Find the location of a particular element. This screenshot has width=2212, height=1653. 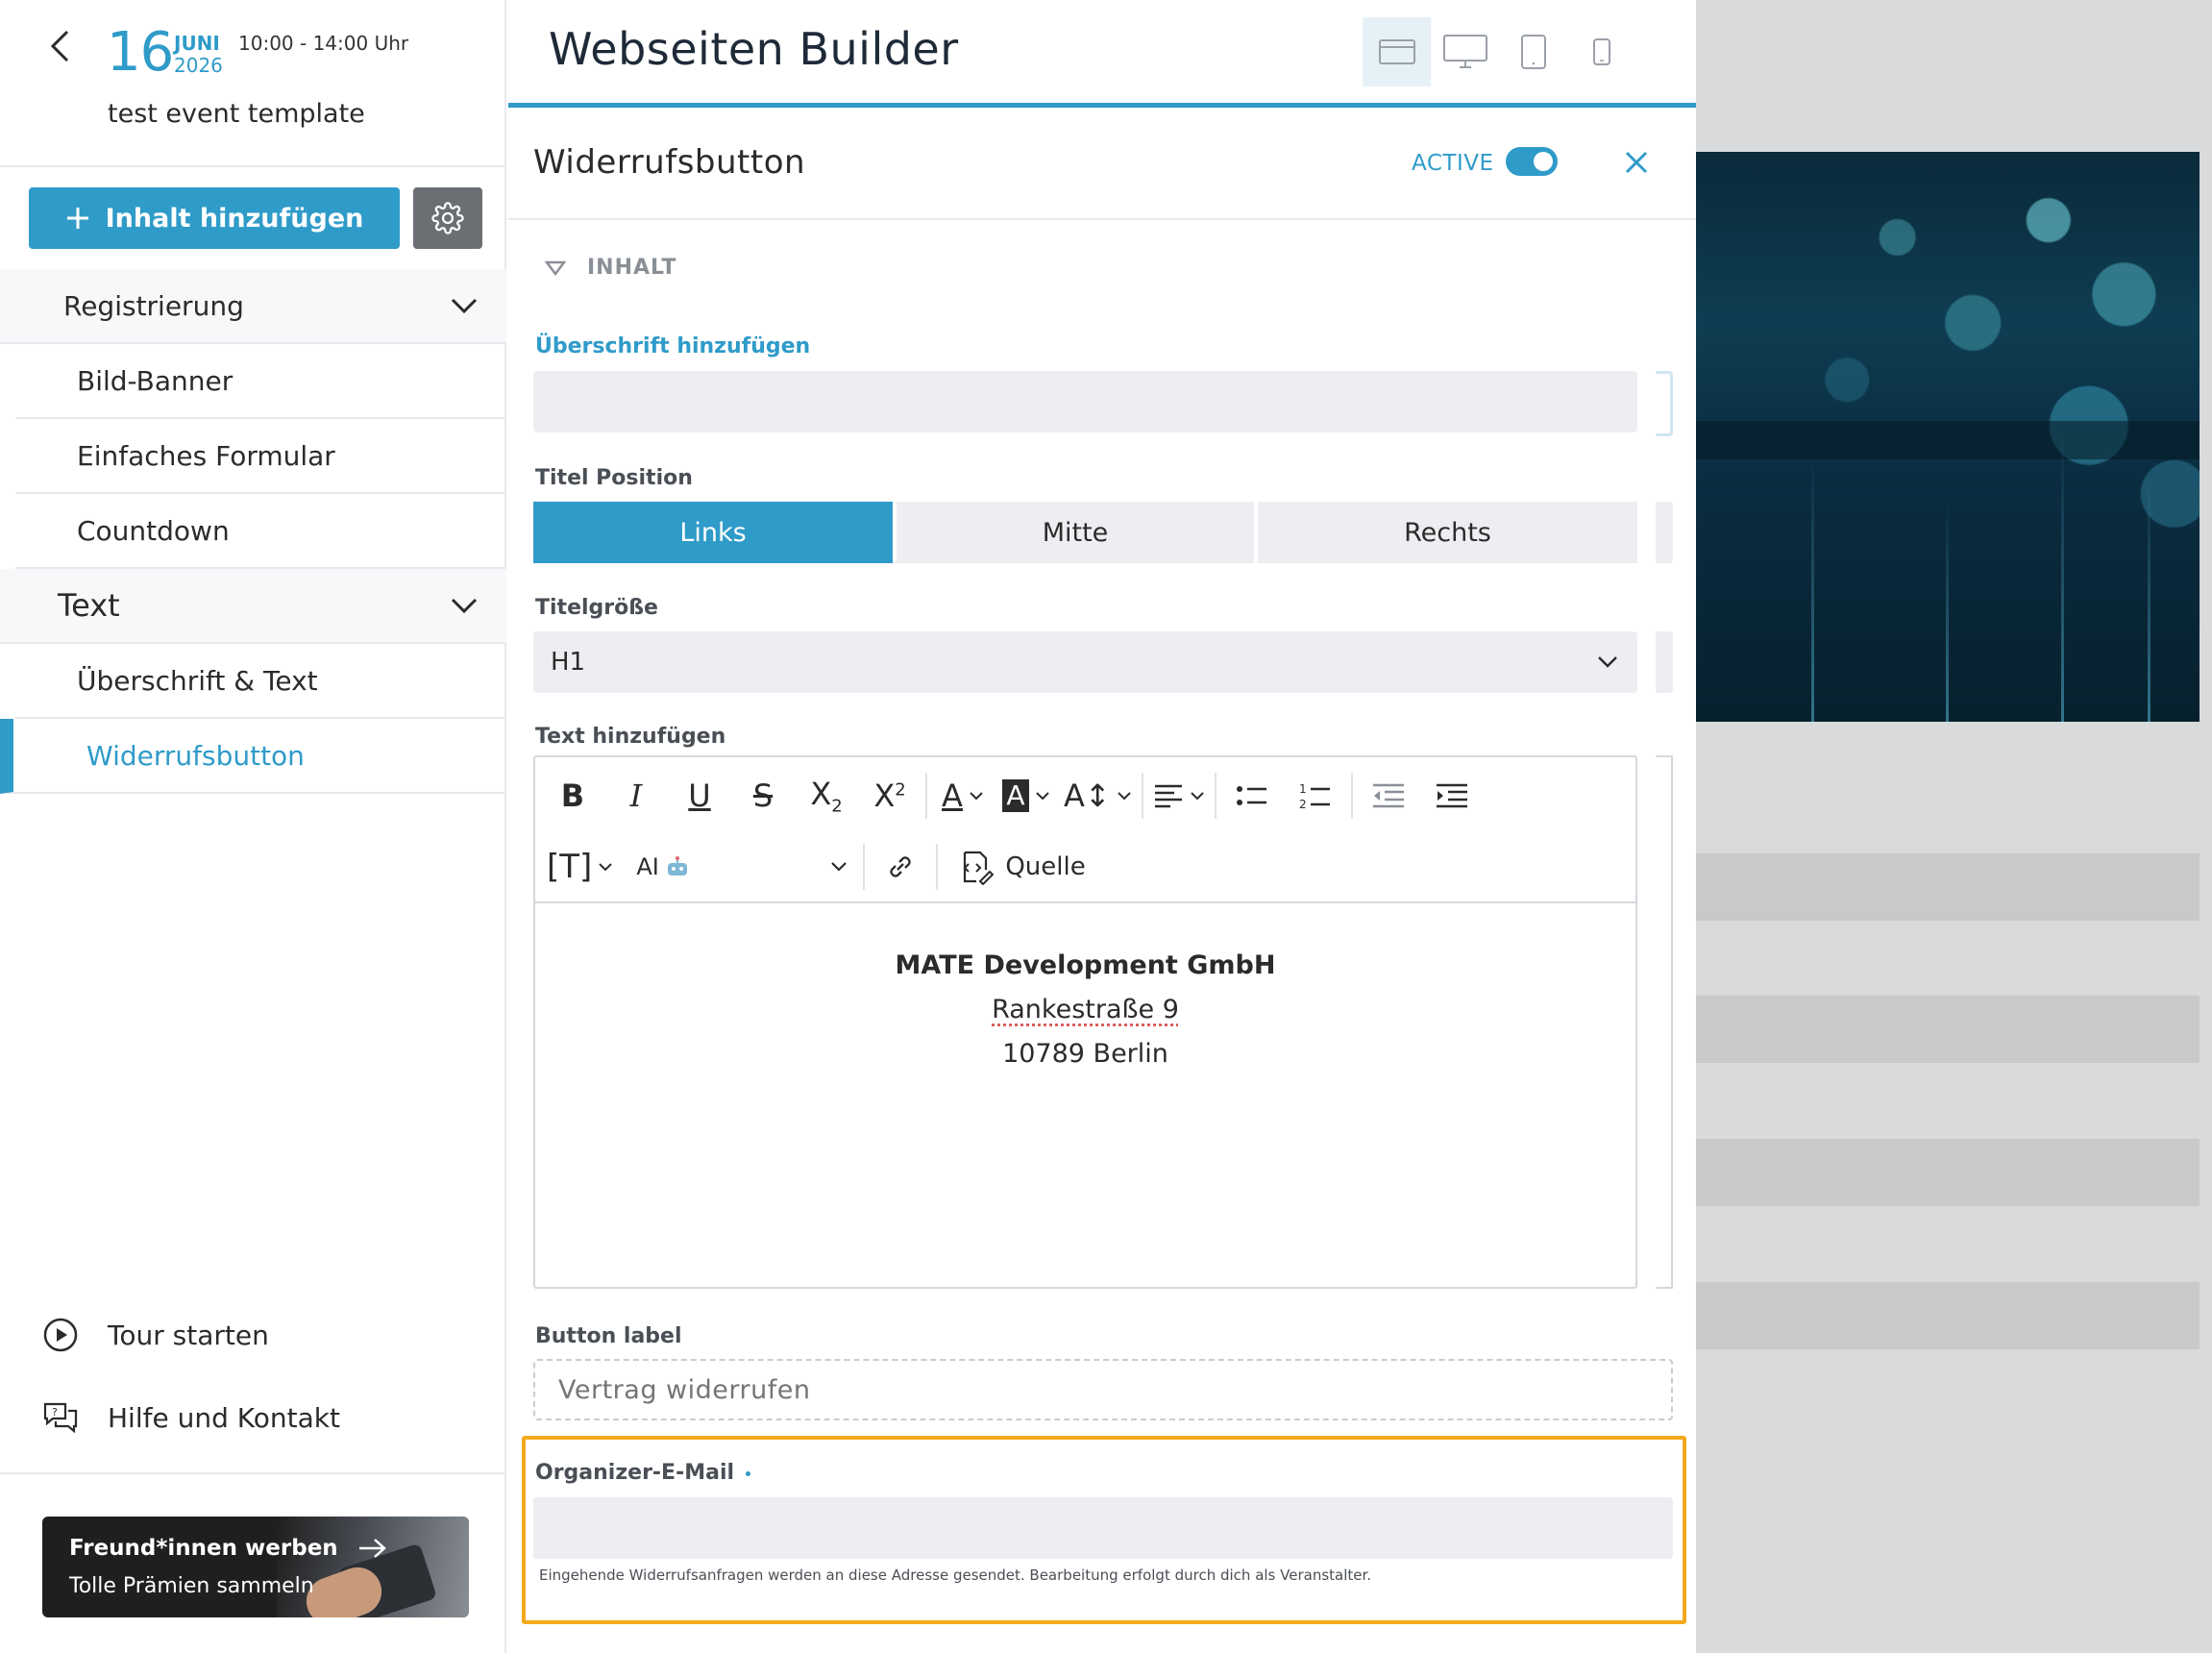

device-switcher is located at coordinates (1499, 51).